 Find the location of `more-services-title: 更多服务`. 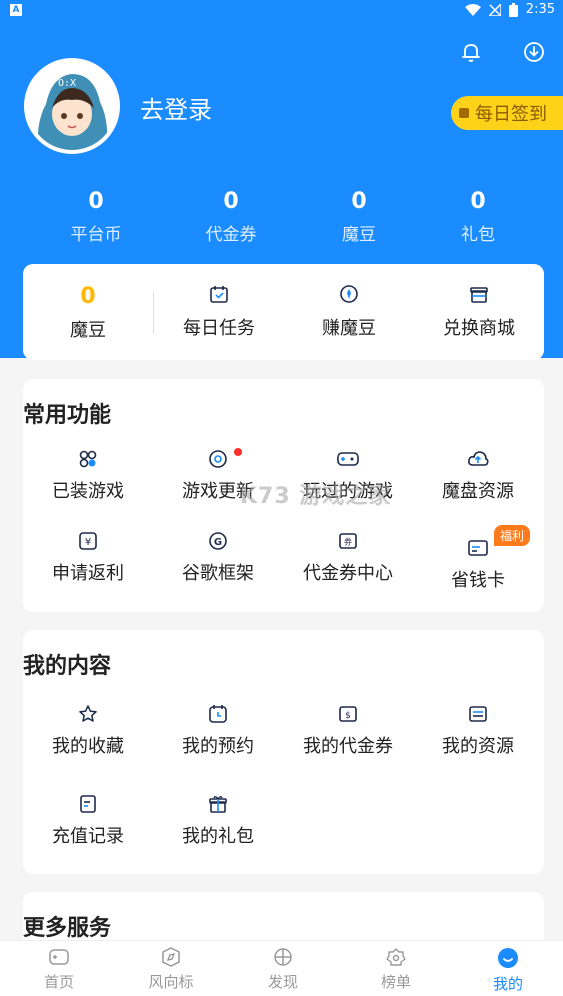

more-services-title: 更多服务 is located at coordinates (67, 928).